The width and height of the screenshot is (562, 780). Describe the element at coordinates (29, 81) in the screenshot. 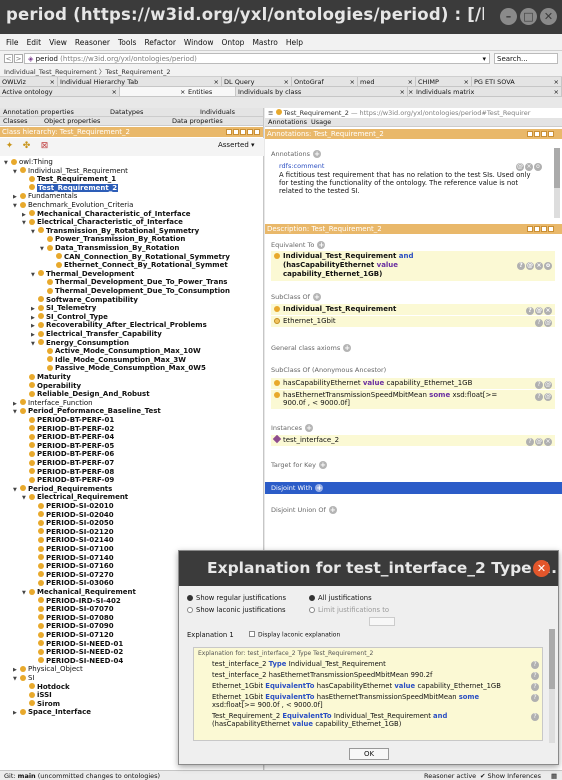

I see `tab-owlviz: OWLViz ×` at that location.